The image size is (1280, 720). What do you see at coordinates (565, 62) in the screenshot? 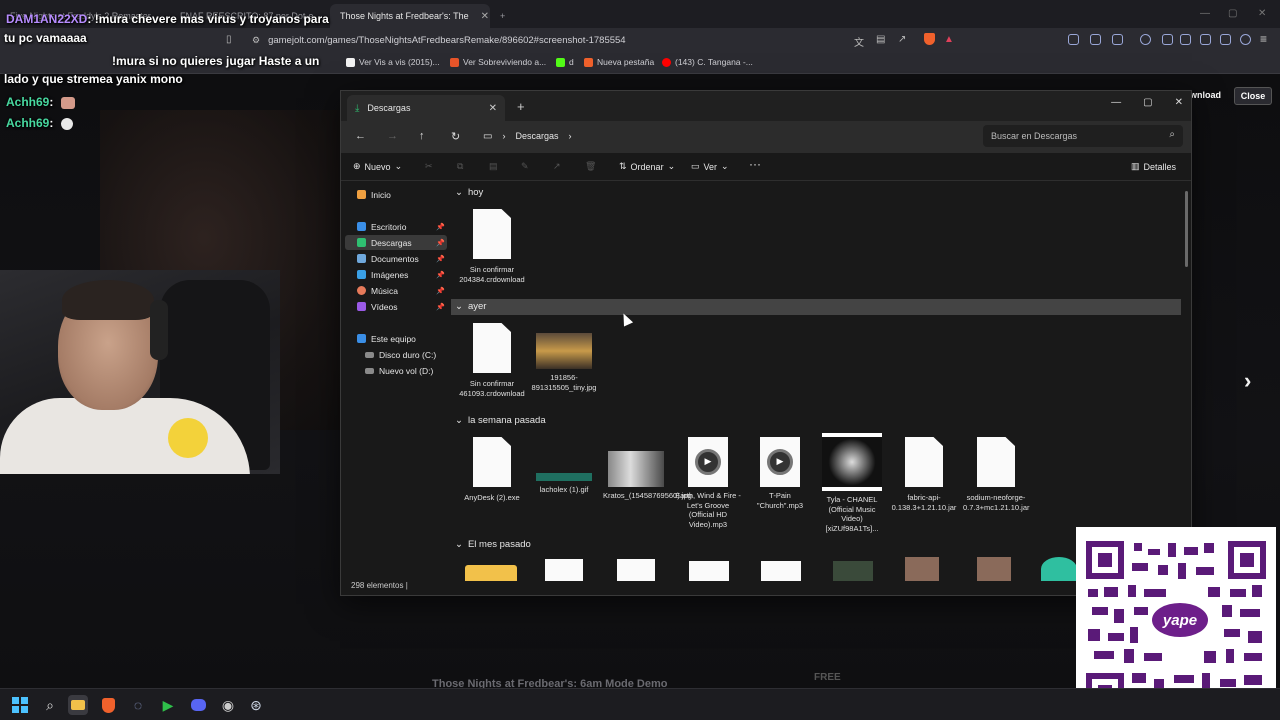
I see `bookmark-item: d` at bounding box center [565, 62].